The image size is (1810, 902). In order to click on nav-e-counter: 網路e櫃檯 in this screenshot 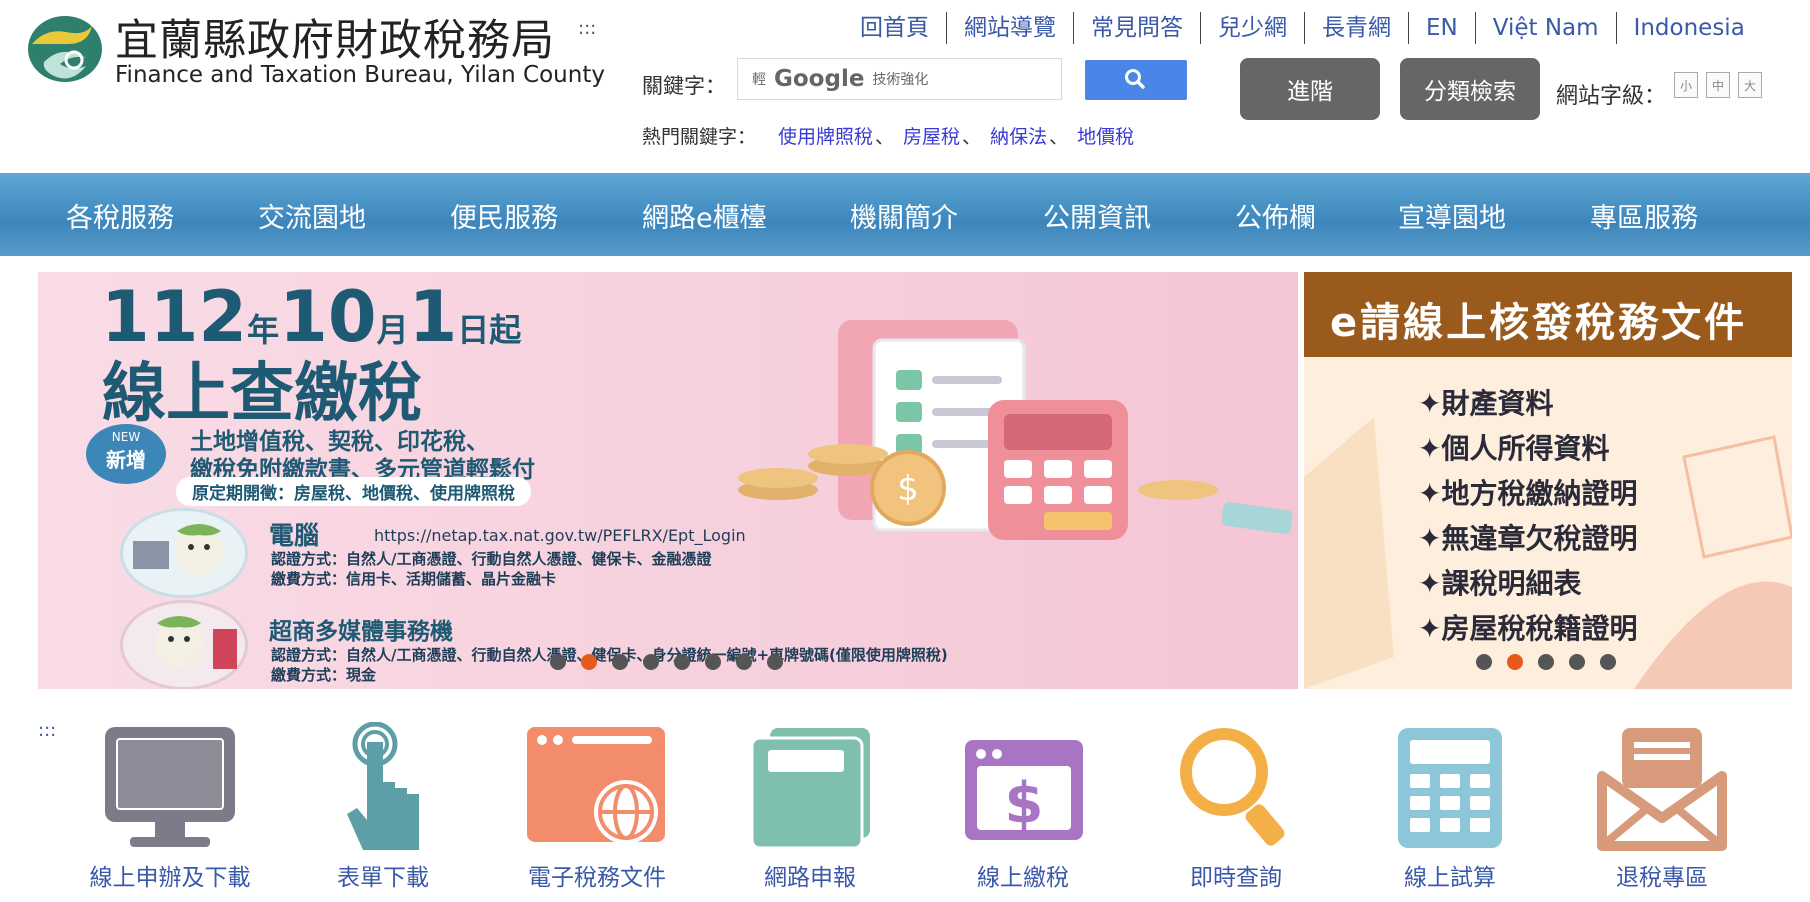, I will do `click(704, 215)`.